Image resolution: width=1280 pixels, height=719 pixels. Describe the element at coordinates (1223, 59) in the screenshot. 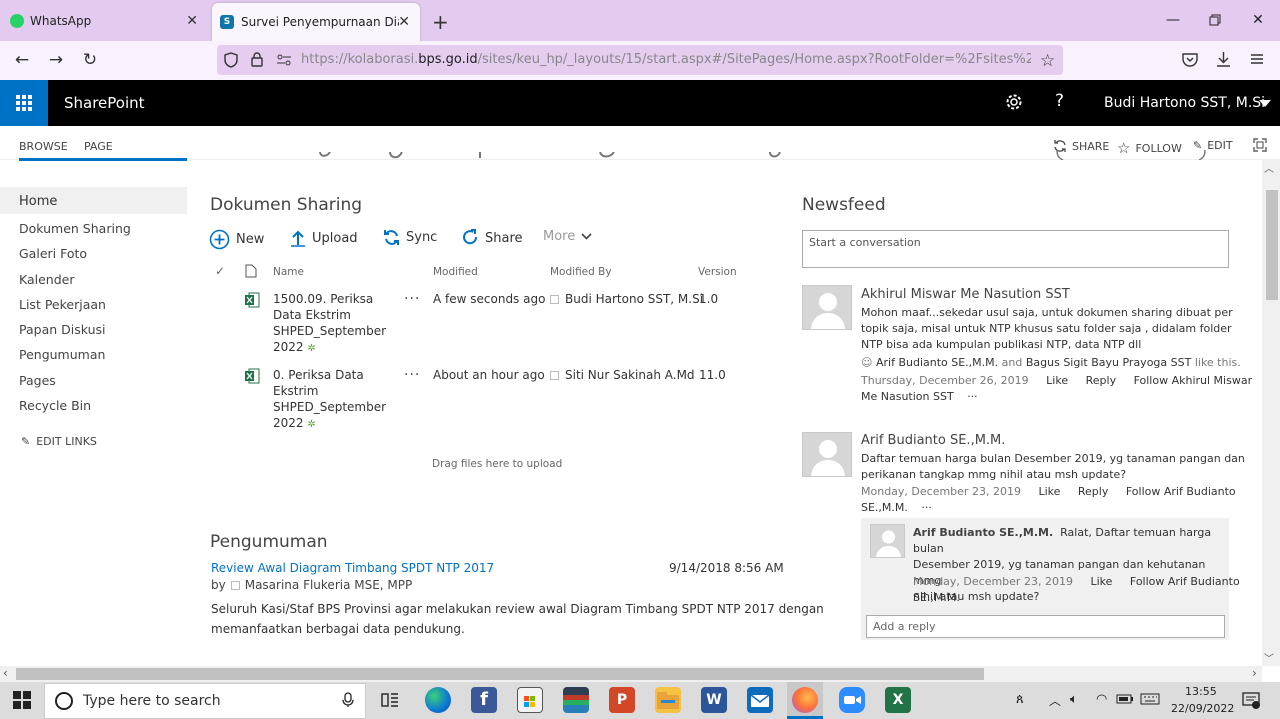

I see `download-icon` at that location.